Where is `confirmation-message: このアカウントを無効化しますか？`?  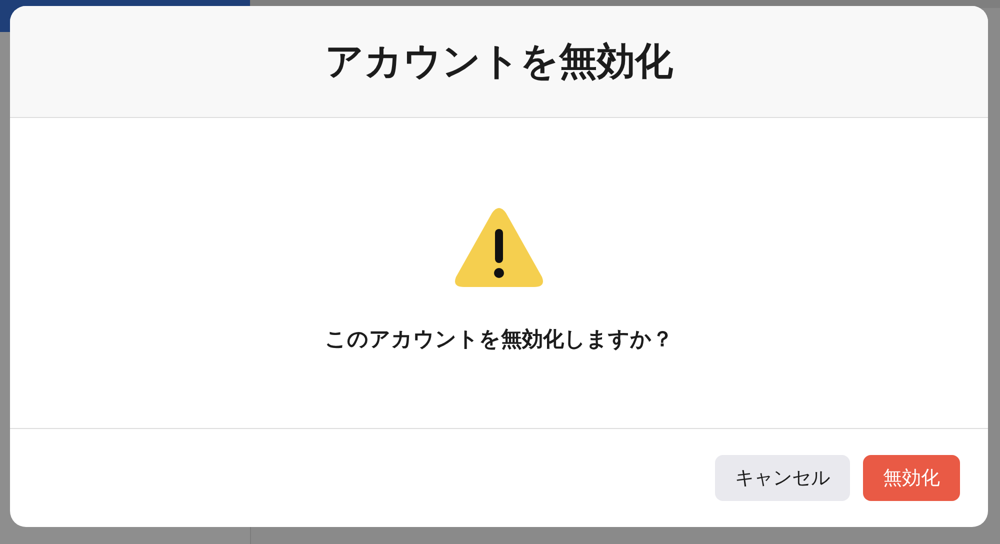 confirmation-message: このアカウントを無効化しますか？ is located at coordinates (499, 339).